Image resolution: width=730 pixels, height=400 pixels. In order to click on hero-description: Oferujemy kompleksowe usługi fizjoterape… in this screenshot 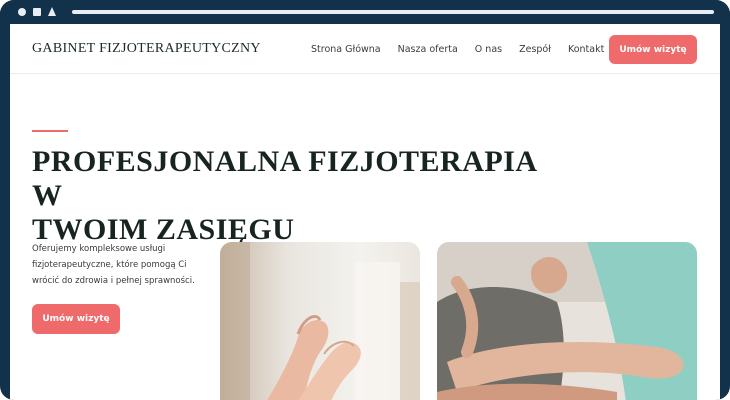, I will do `click(113, 265)`.